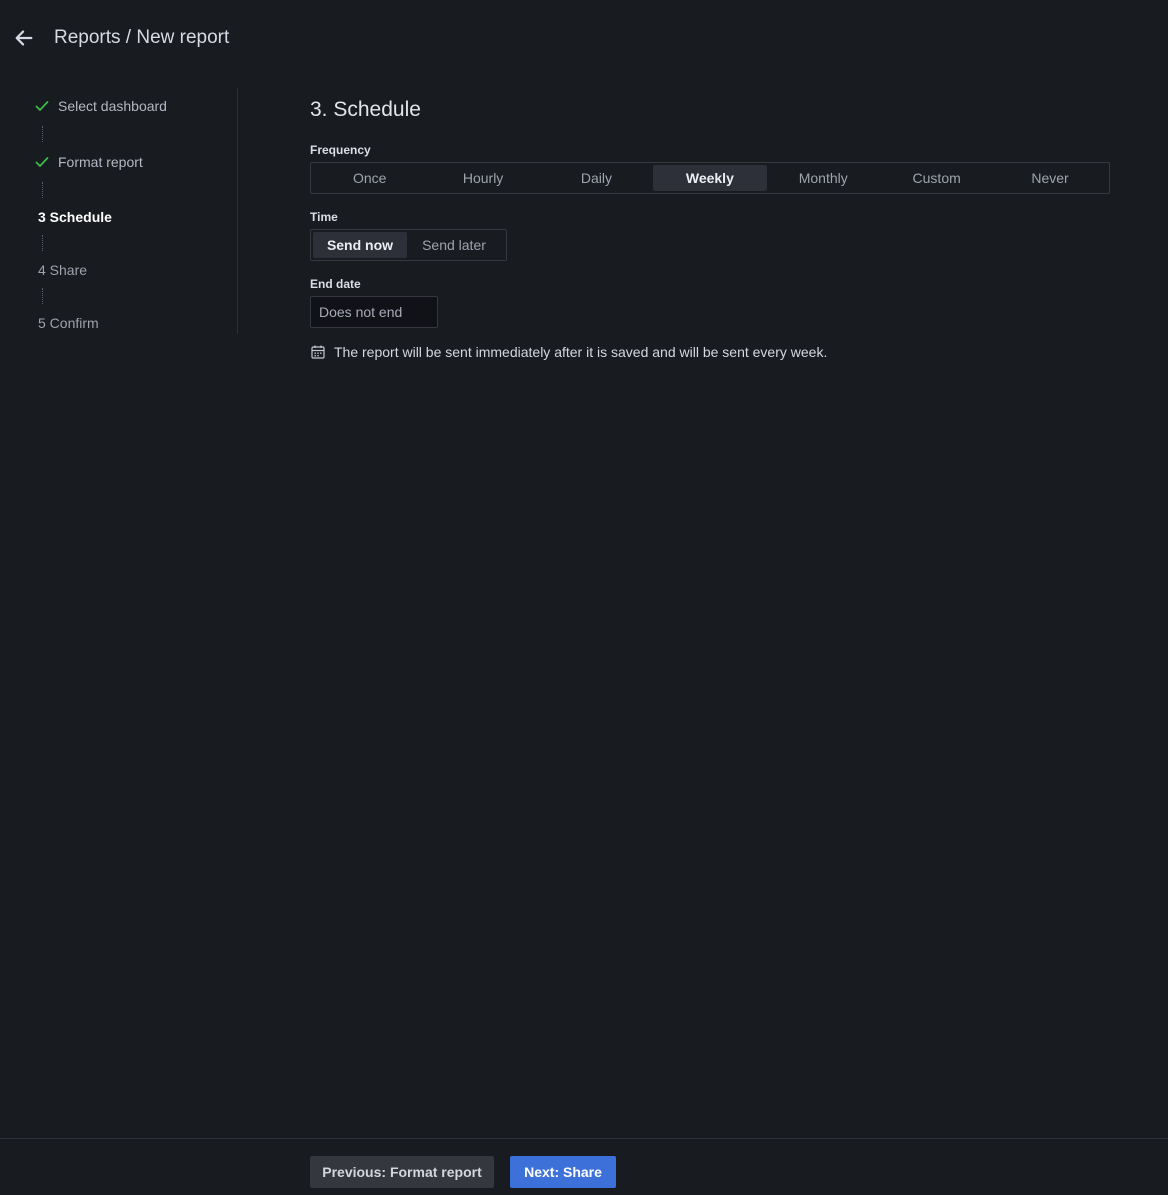  What do you see at coordinates (402, 1172) in the screenshot?
I see `previous-button: Previous: Format report` at bounding box center [402, 1172].